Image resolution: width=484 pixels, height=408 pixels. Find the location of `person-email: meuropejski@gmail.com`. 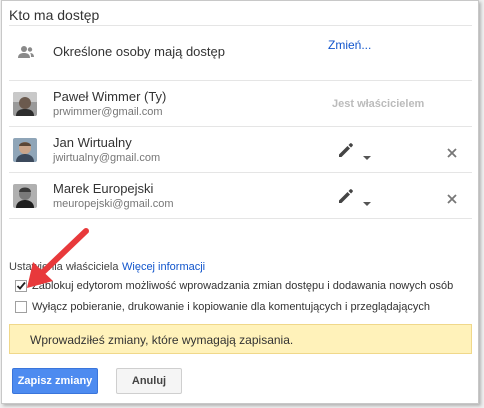

person-email: meuropejski@gmail.com is located at coordinates (113, 204).